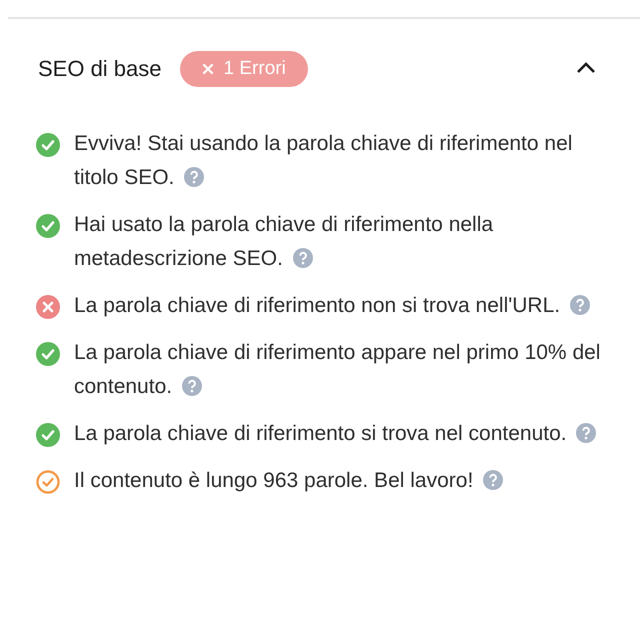 This screenshot has width=640, height=636. I want to click on check-result-text: Hai usato la parola chiave di riferimento nella metadescrizione SEO., so click(284, 242).